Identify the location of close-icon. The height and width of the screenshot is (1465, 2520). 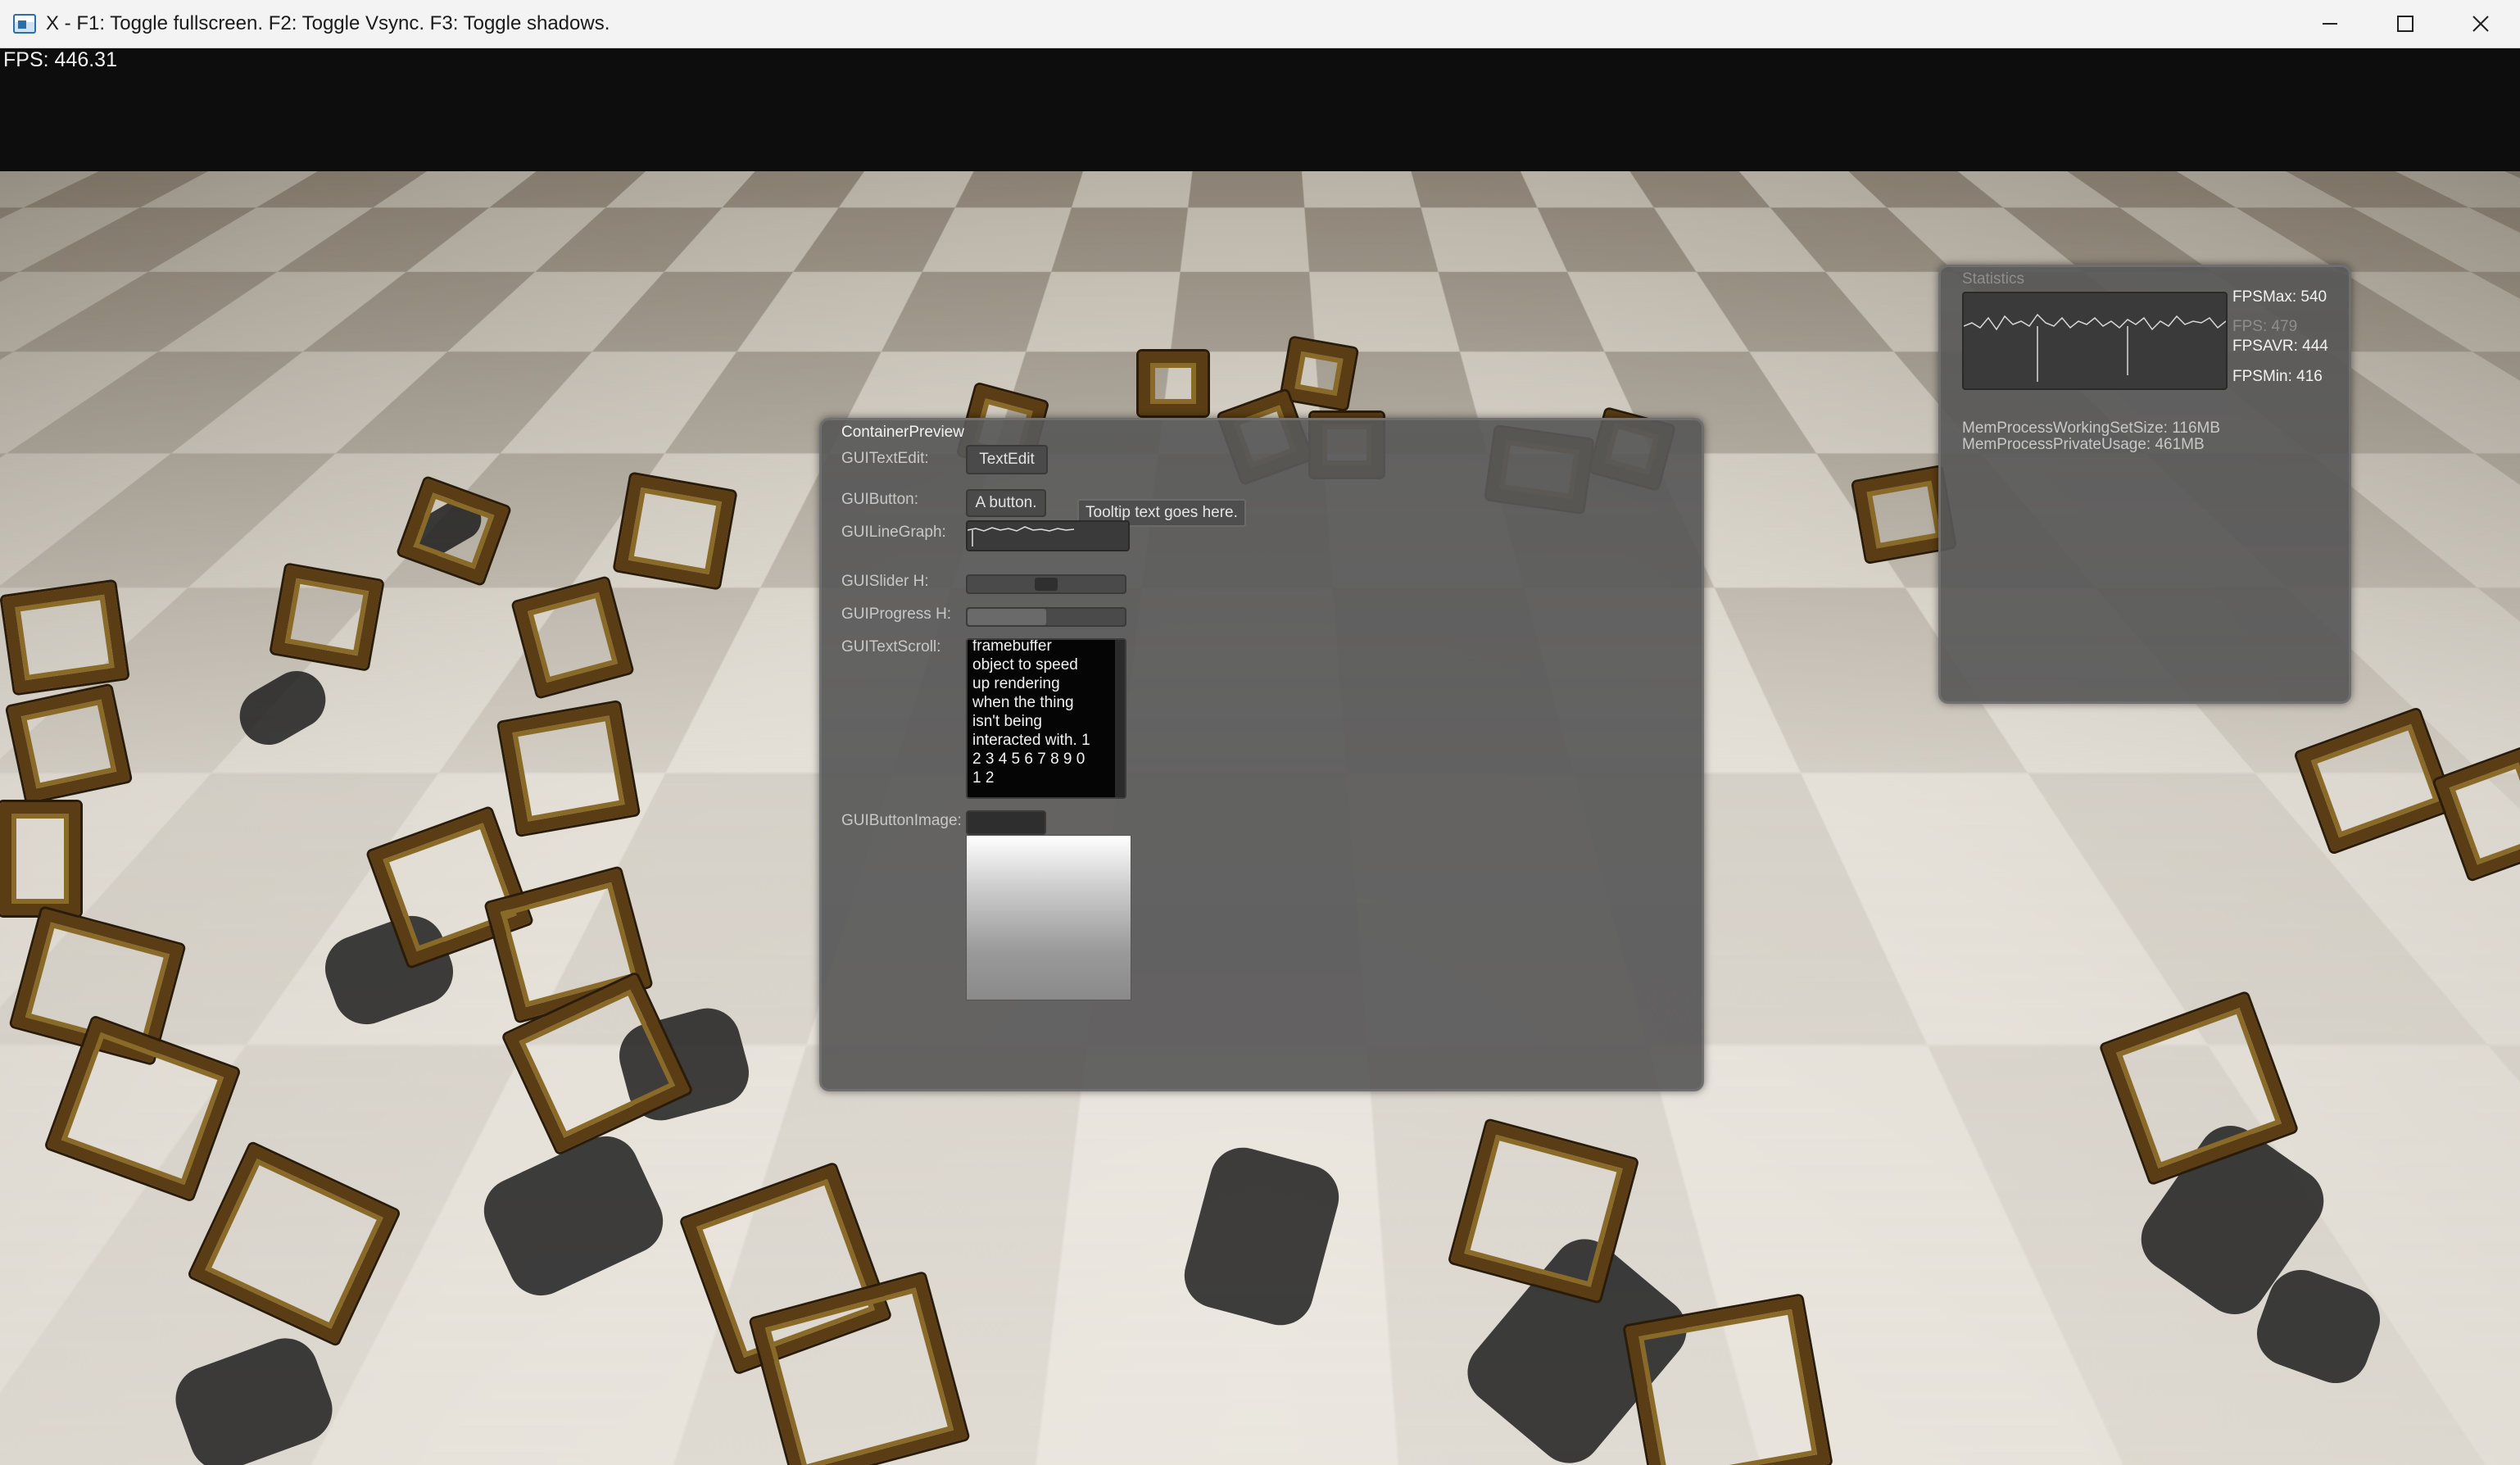
(2481, 24).